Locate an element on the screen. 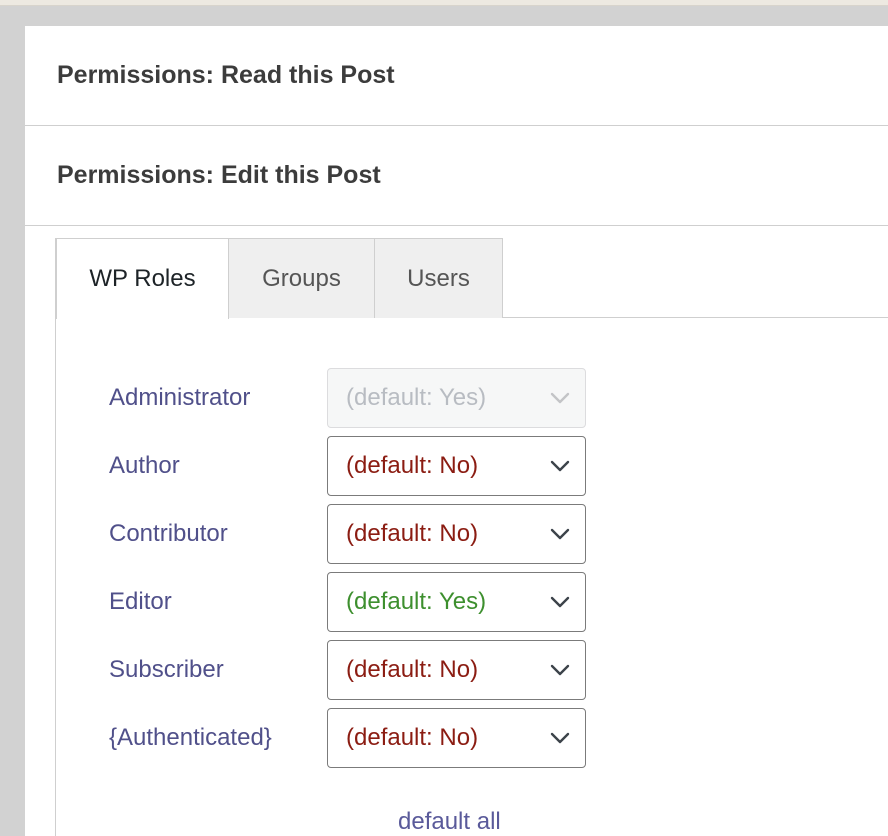  role-label: Editor is located at coordinates (140, 601).